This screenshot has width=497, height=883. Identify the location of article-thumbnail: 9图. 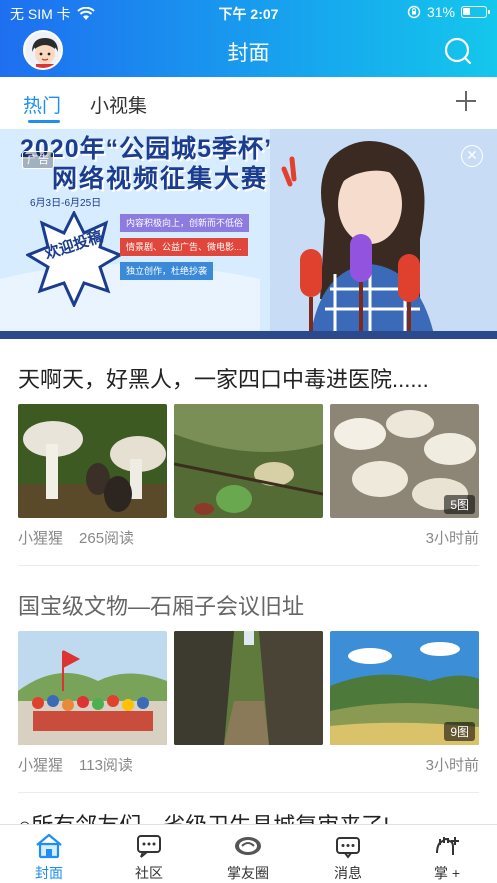
(404, 688).